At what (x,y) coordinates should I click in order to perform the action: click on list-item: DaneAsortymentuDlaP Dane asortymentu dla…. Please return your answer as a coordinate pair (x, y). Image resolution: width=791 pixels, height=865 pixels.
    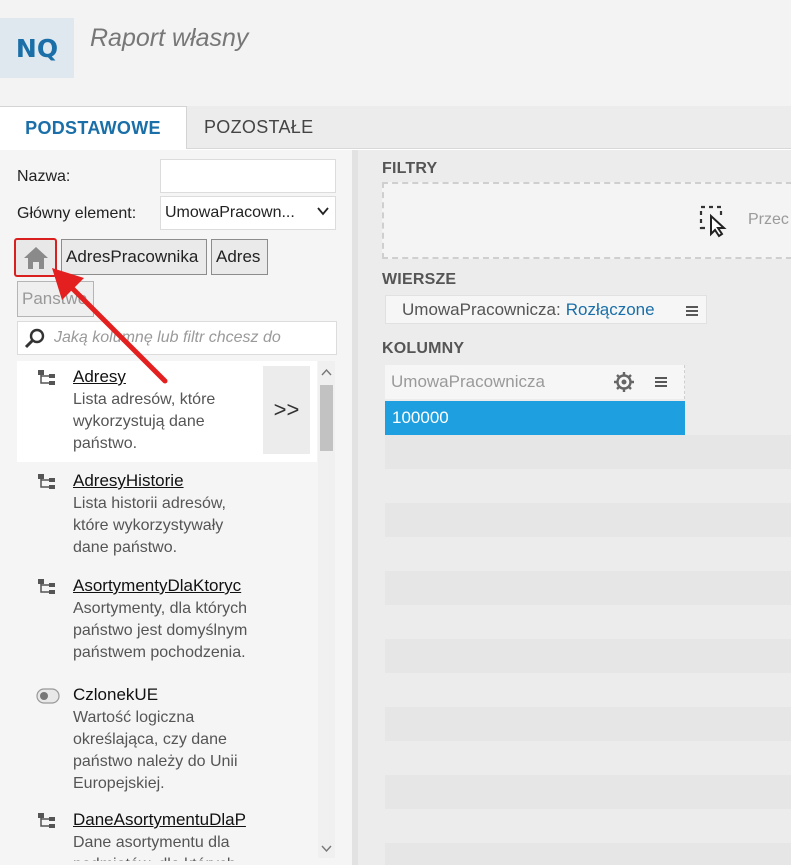
    Looking at the image, I should click on (167, 832).